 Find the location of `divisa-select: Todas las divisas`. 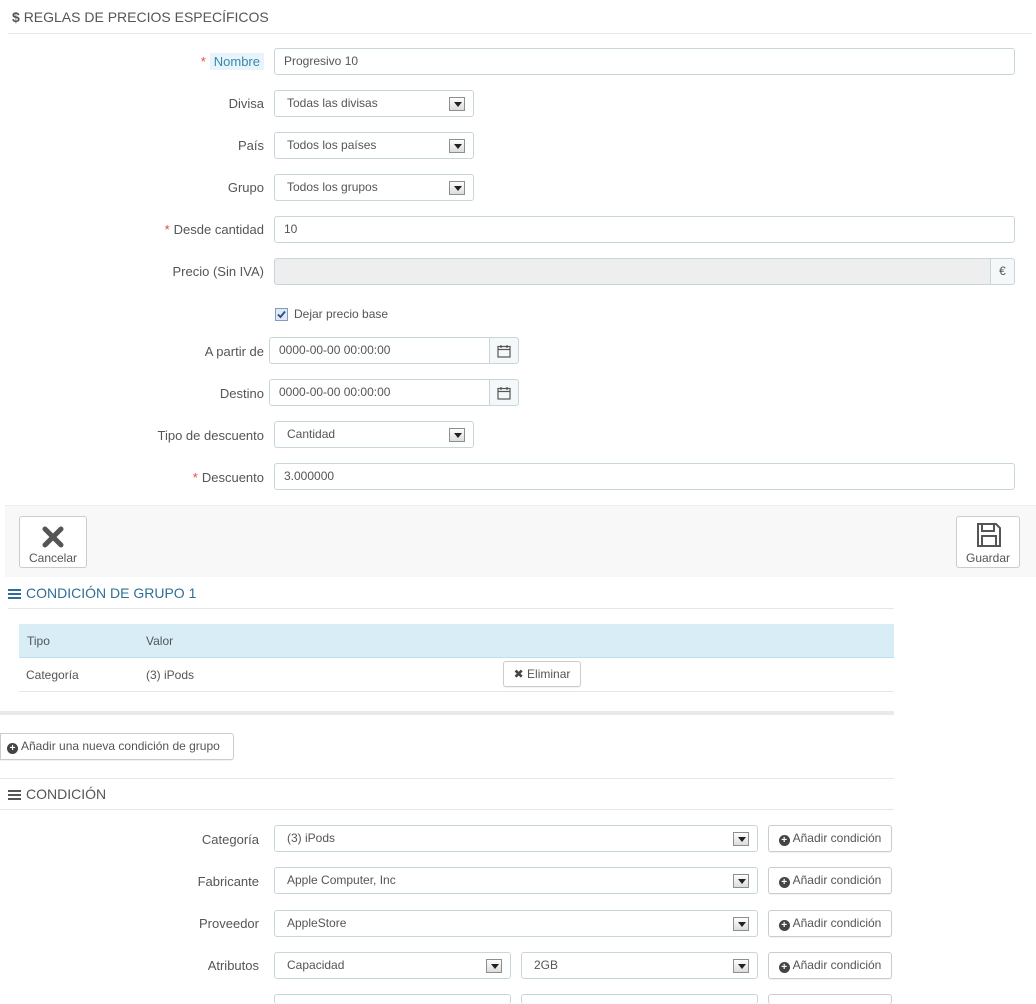

divisa-select: Todas las divisas is located at coordinates (374, 103).